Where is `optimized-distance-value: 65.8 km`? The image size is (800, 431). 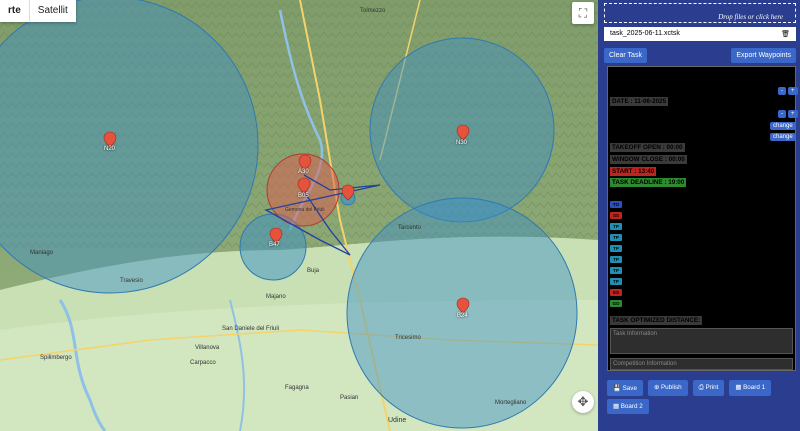
optimized-distance-value: 65.8 km is located at coordinates (777, 320).